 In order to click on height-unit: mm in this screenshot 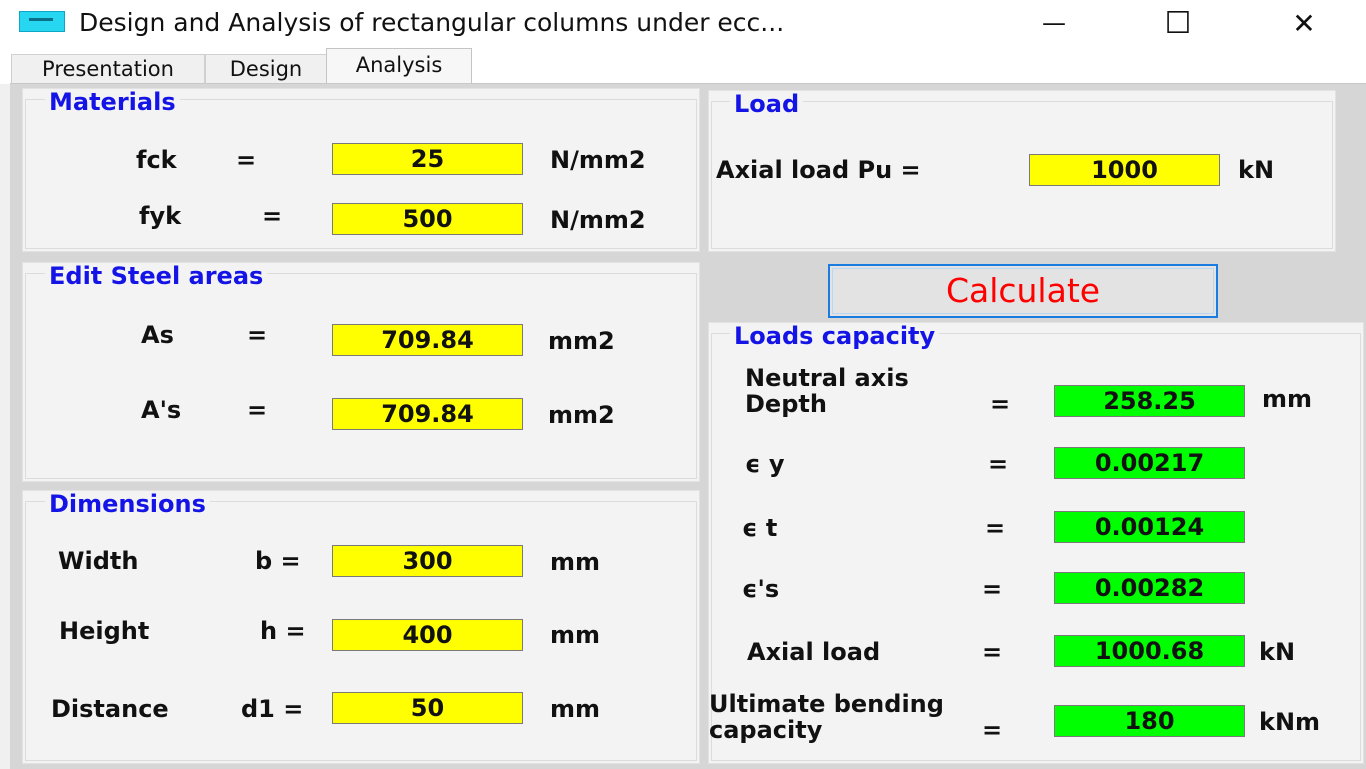, I will do `click(575, 635)`.